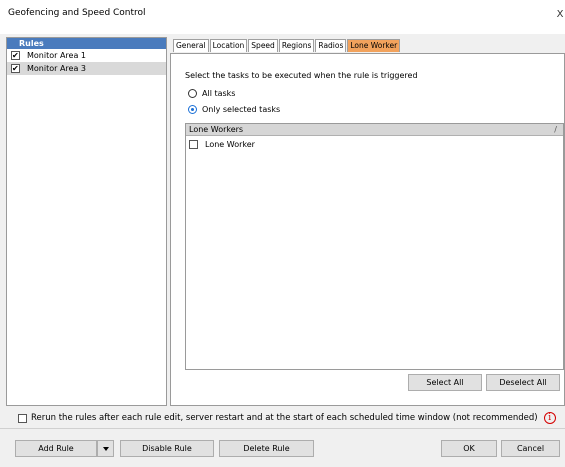  Describe the element at coordinates (560, 16) in the screenshot. I see `close-icon: X` at that location.